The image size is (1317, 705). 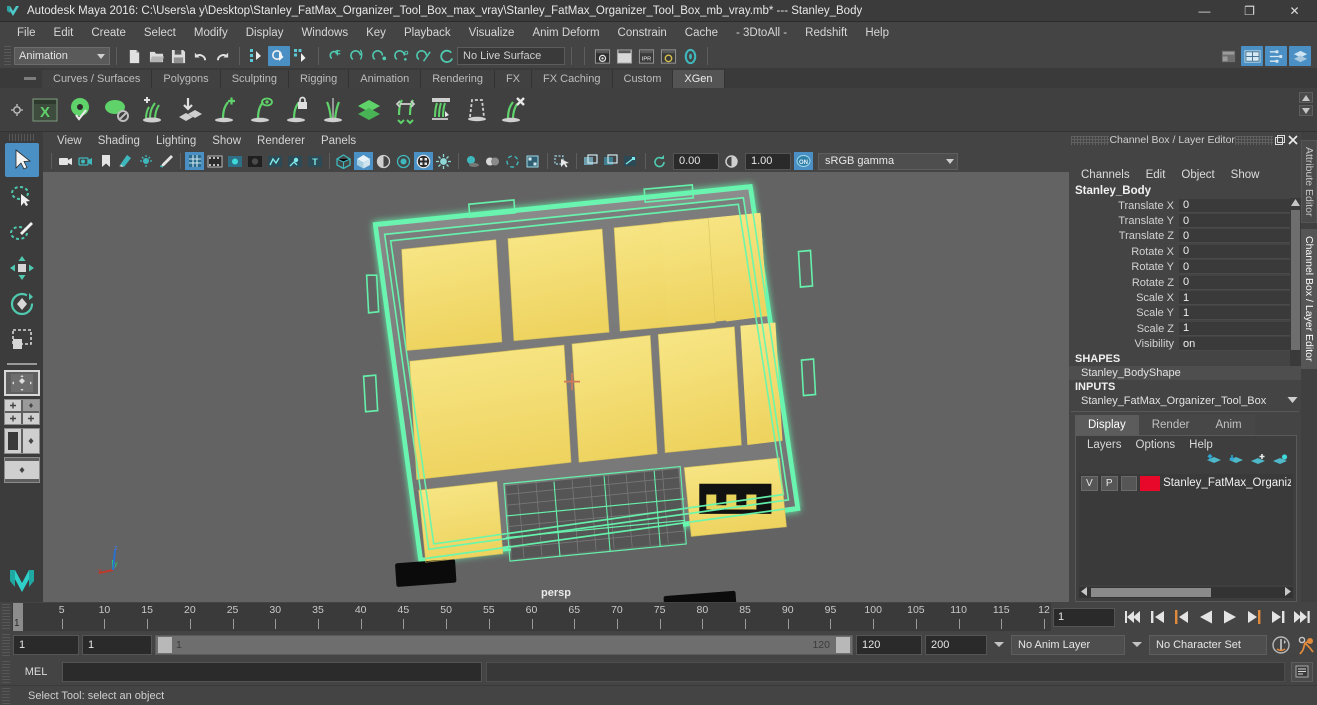 What do you see at coordinates (358, 56) in the screenshot?
I see `snap-to-curve-icon` at bounding box center [358, 56].